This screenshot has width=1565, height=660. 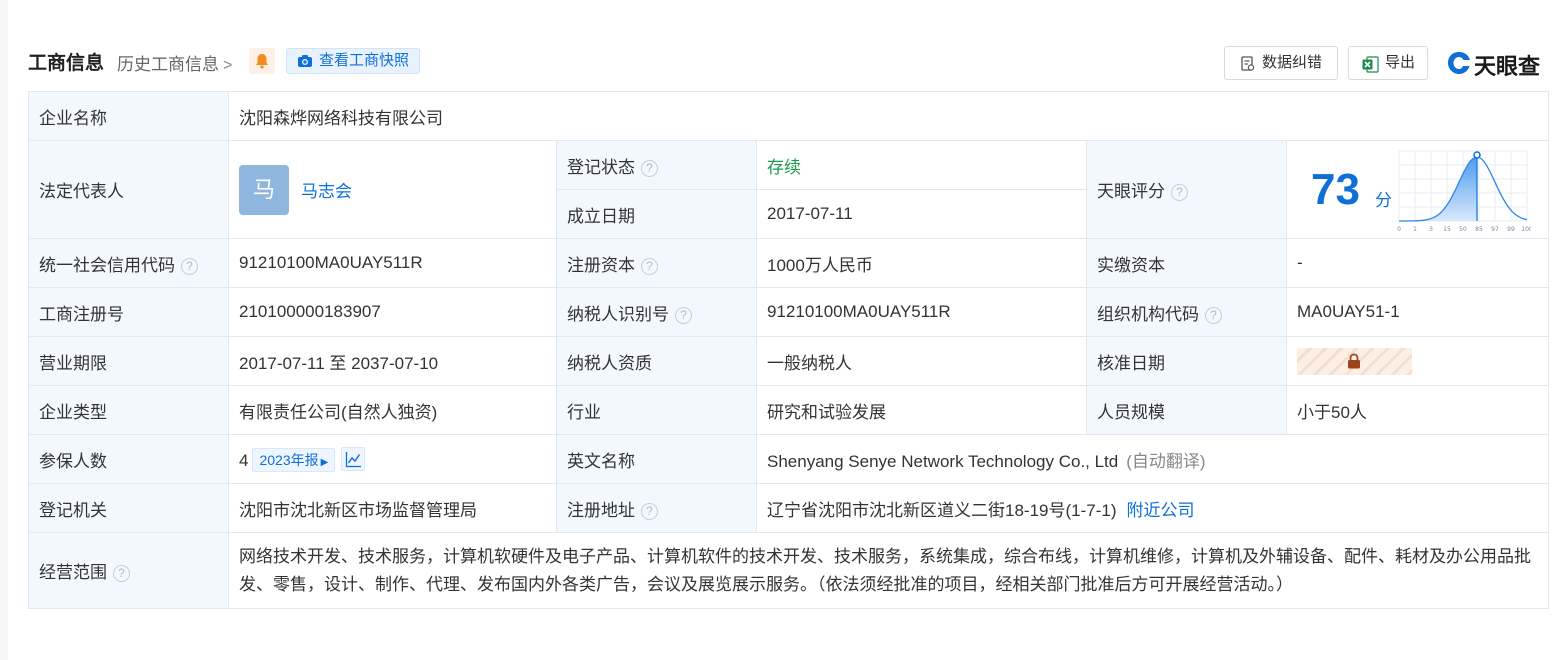 What do you see at coordinates (921, 361) in the screenshot?
I see `taxpayer-qual-value: 一般纳税人` at bounding box center [921, 361].